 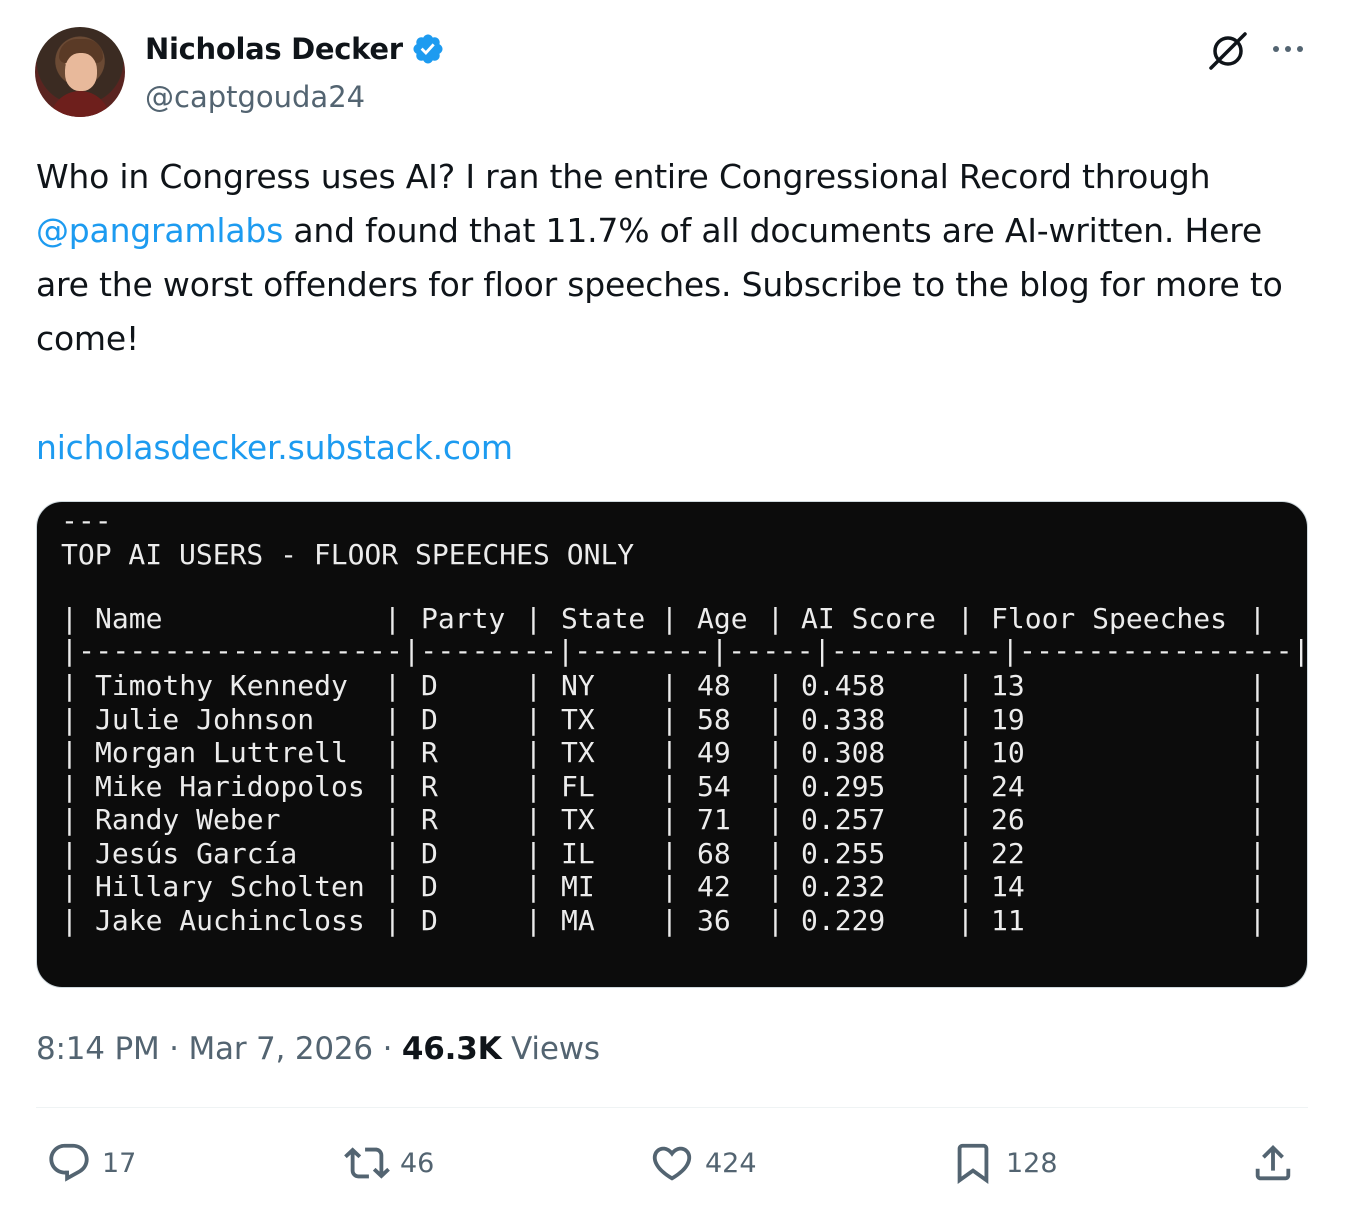 I want to click on table-cell: Randy Weber, so click(x=188, y=819).